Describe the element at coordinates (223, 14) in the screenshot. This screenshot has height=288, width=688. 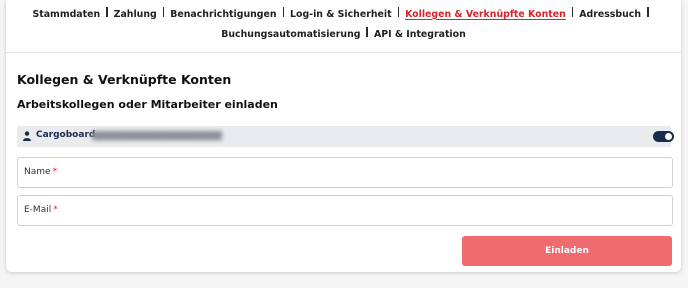
I see `nav-tab-benachrichtigungen: Benachrichtigungen` at that location.